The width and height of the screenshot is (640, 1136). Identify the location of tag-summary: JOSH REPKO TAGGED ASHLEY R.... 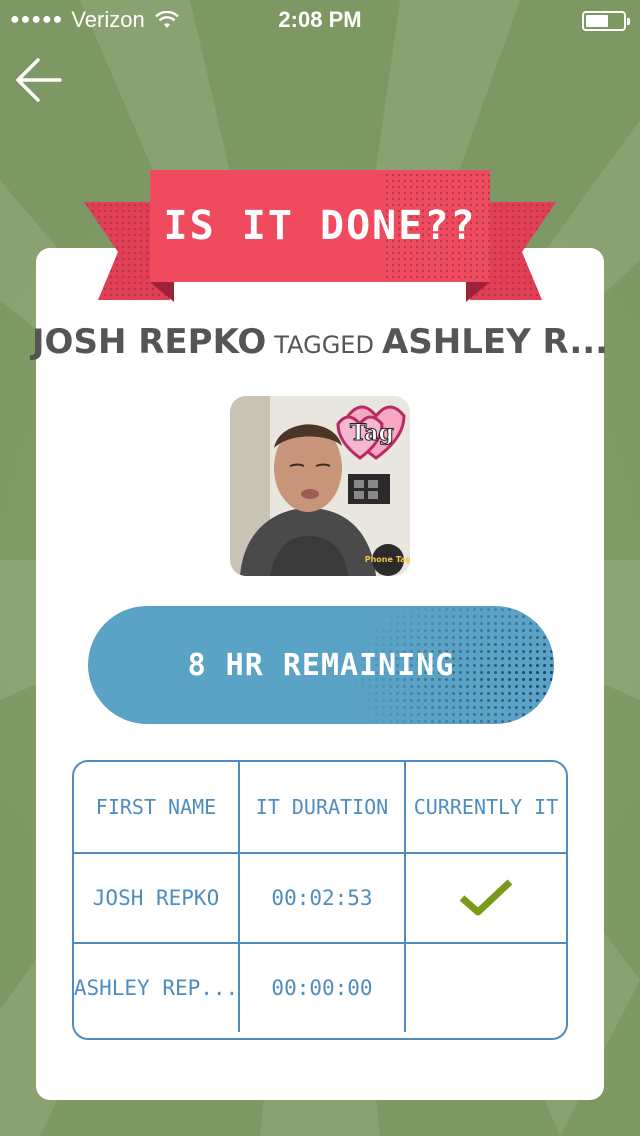
(320, 350).